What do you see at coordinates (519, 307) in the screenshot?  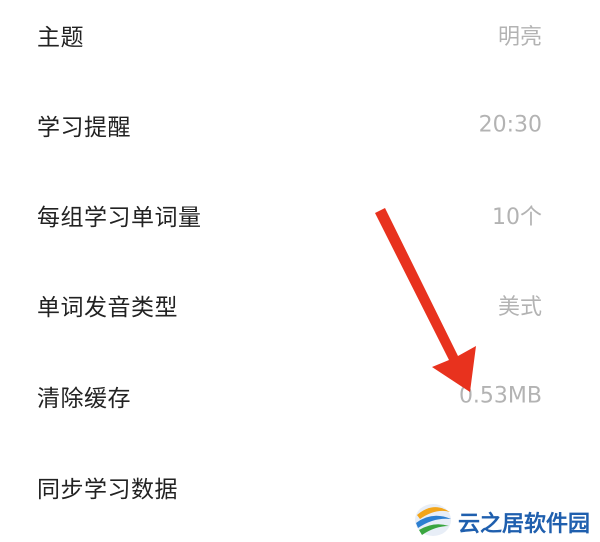 I see `setting-value-pronunciation-type: 美式` at bounding box center [519, 307].